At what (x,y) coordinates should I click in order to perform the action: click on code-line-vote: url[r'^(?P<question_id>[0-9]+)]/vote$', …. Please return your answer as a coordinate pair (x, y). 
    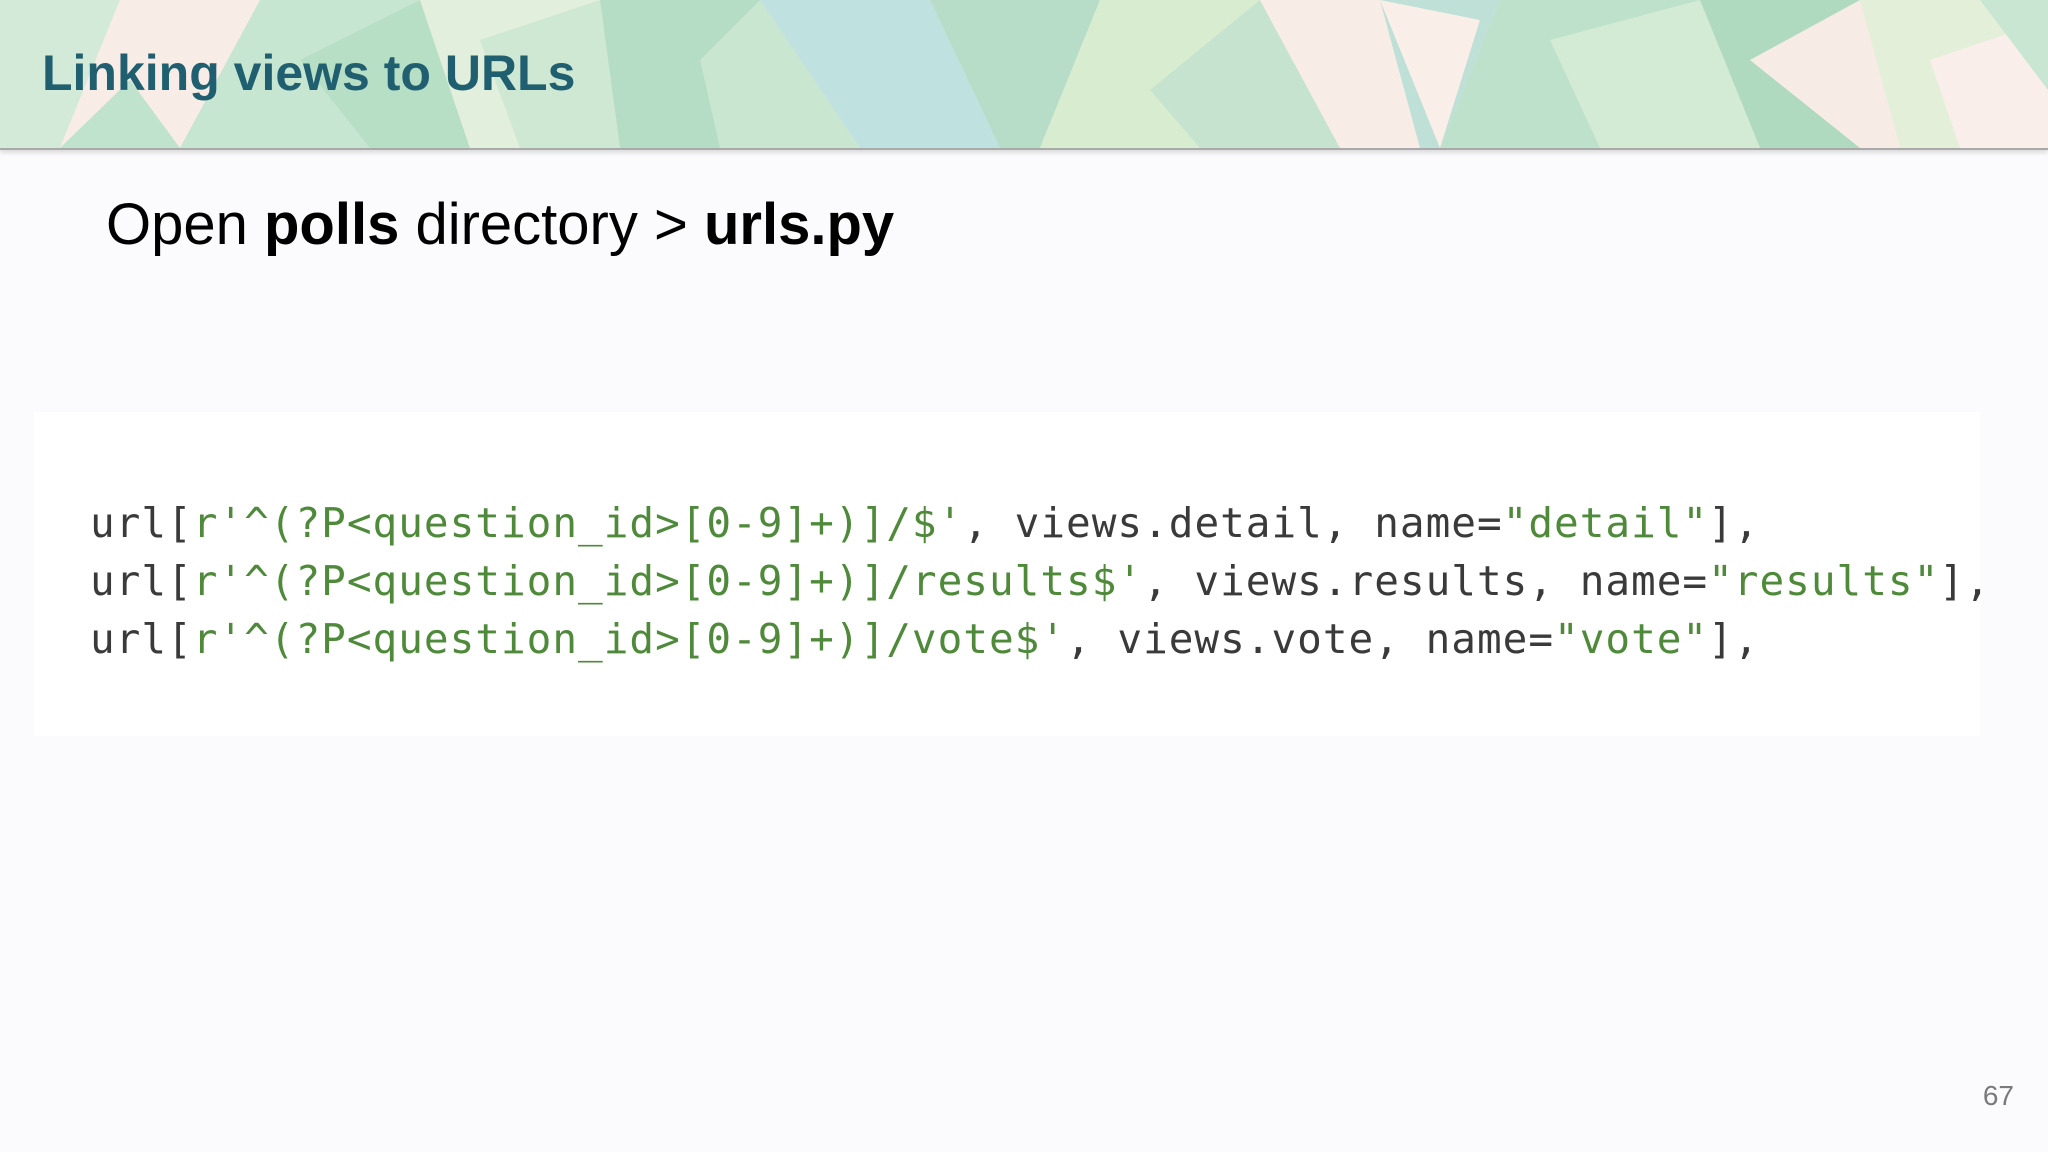
    Looking at the image, I should click on (925, 639).